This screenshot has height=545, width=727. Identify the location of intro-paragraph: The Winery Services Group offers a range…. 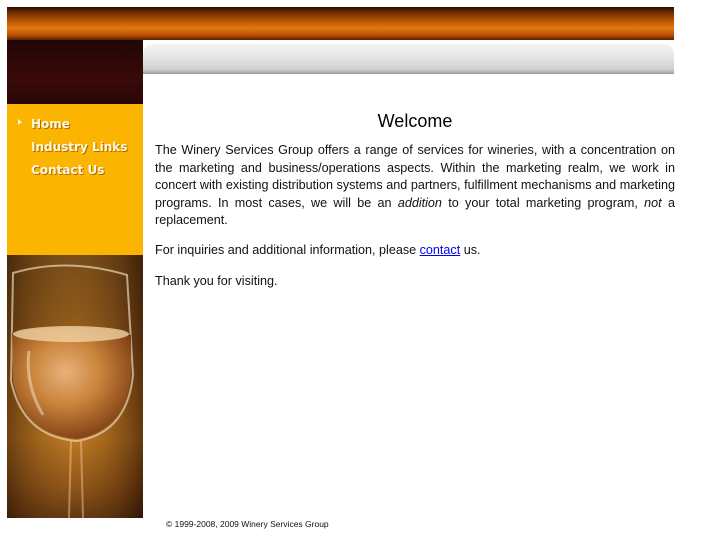
(415, 185).